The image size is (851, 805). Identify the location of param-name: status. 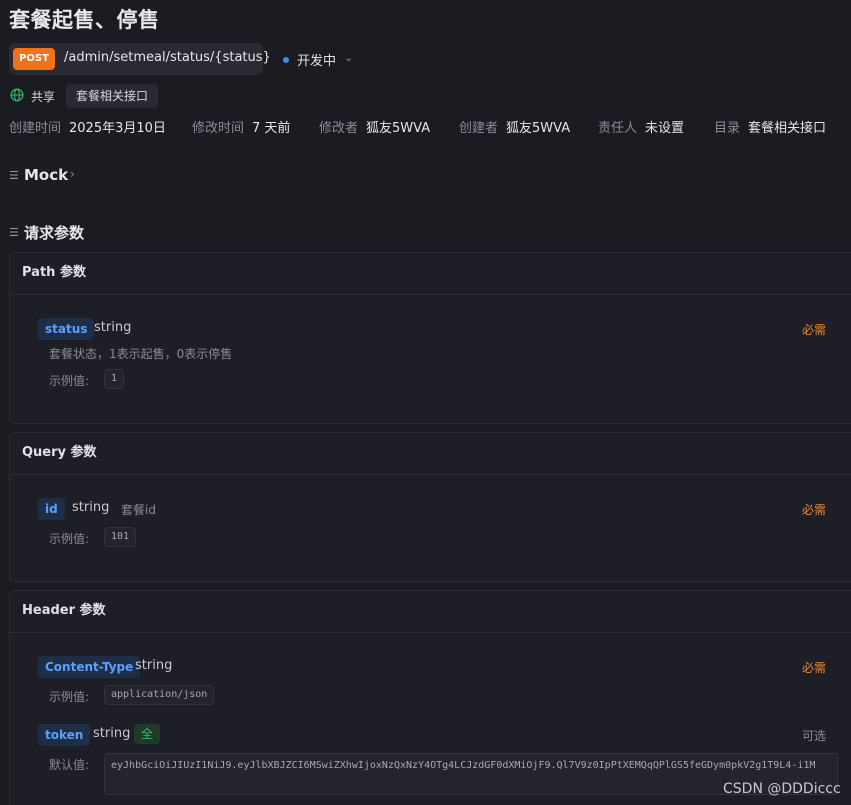
(66, 329).